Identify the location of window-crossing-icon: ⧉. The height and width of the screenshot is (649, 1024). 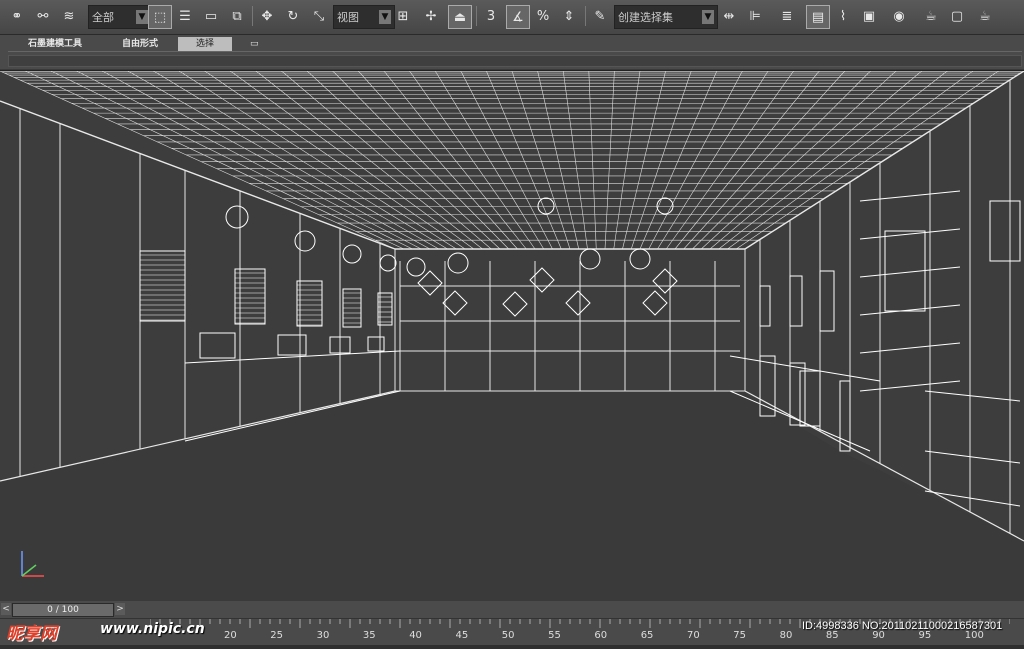
(237, 16).